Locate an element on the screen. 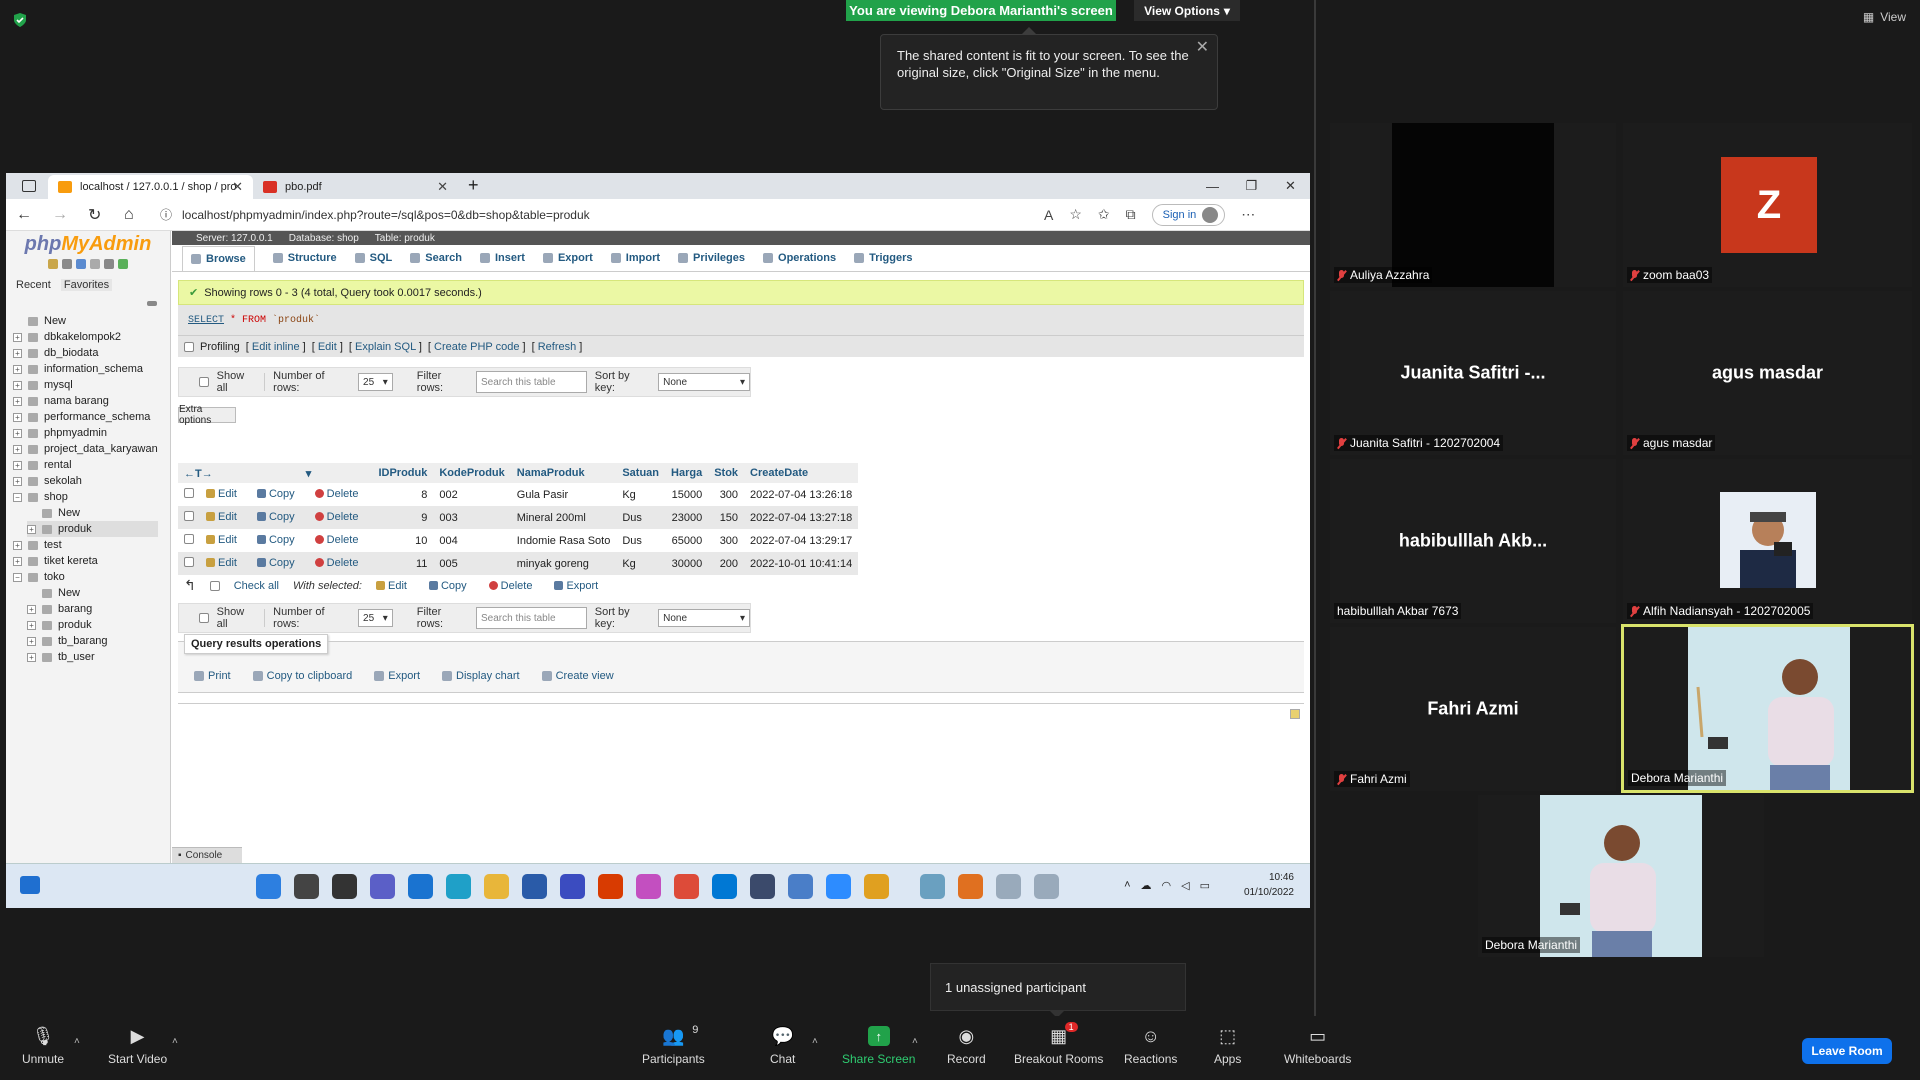  wifi-icon: ◠ is located at coordinates (1167, 885).